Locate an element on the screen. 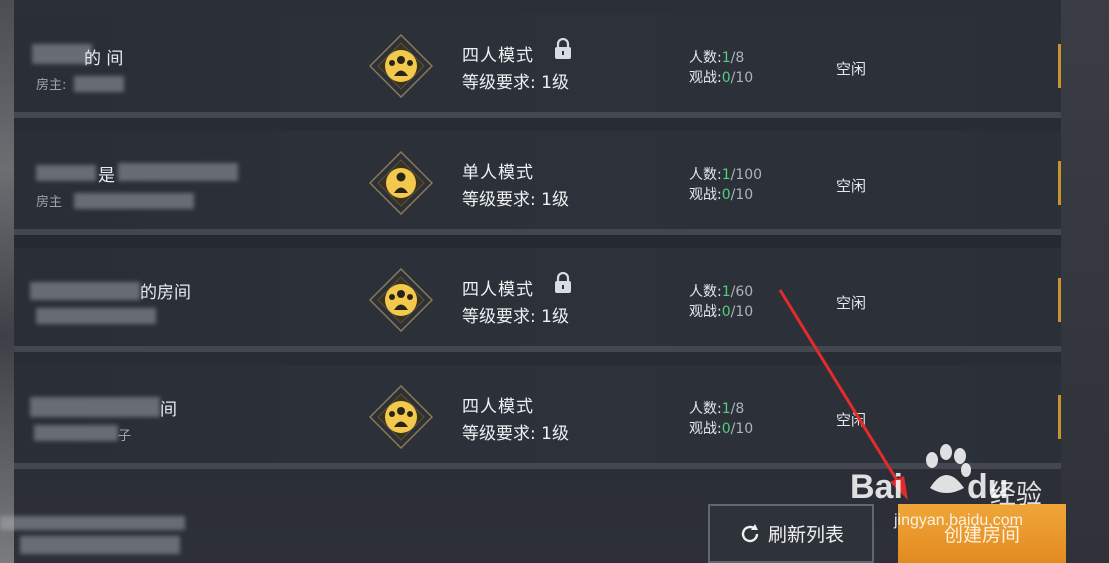 This screenshot has width=1109, height=563. mode-title: 单人模式 is located at coordinates (498, 173).